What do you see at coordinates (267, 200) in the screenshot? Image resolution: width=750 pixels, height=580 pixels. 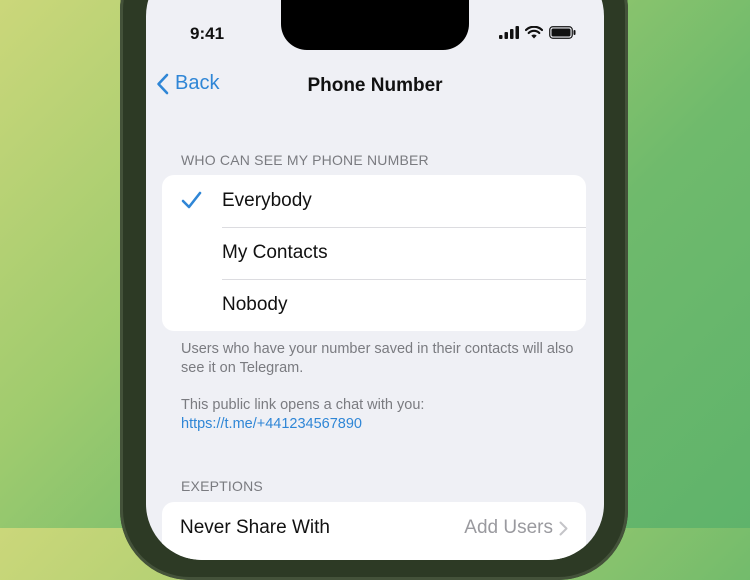 I see `option-label: Everybody` at bounding box center [267, 200].